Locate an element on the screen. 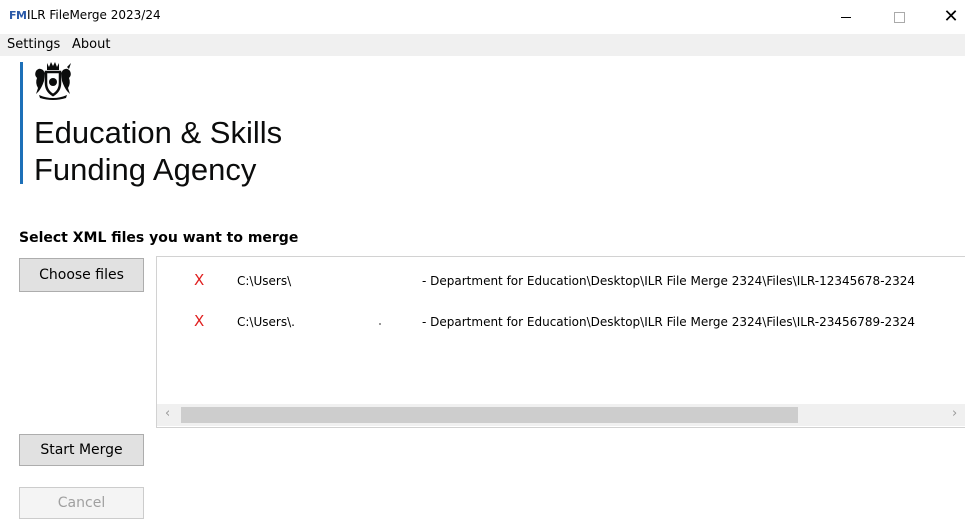 The height and width of the screenshot is (519, 965). horizontal-scrollbar: ‹ › is located at coordinates (561, 415).